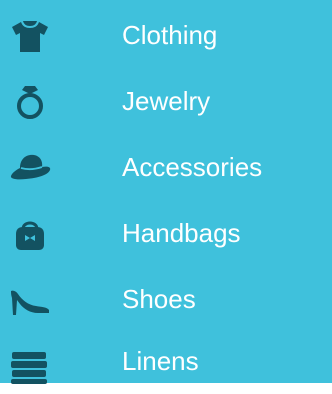 This screenshot has width=332, height=394. I want to click on menu-item-clothing-label: Clothing, so click(170, 35).